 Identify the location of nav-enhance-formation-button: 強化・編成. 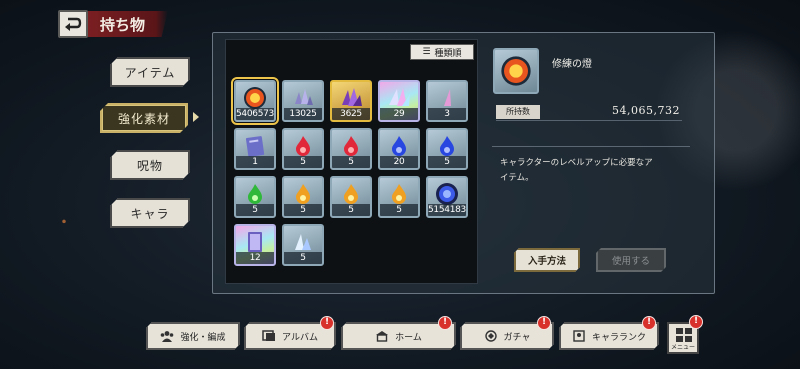
(193, 336).